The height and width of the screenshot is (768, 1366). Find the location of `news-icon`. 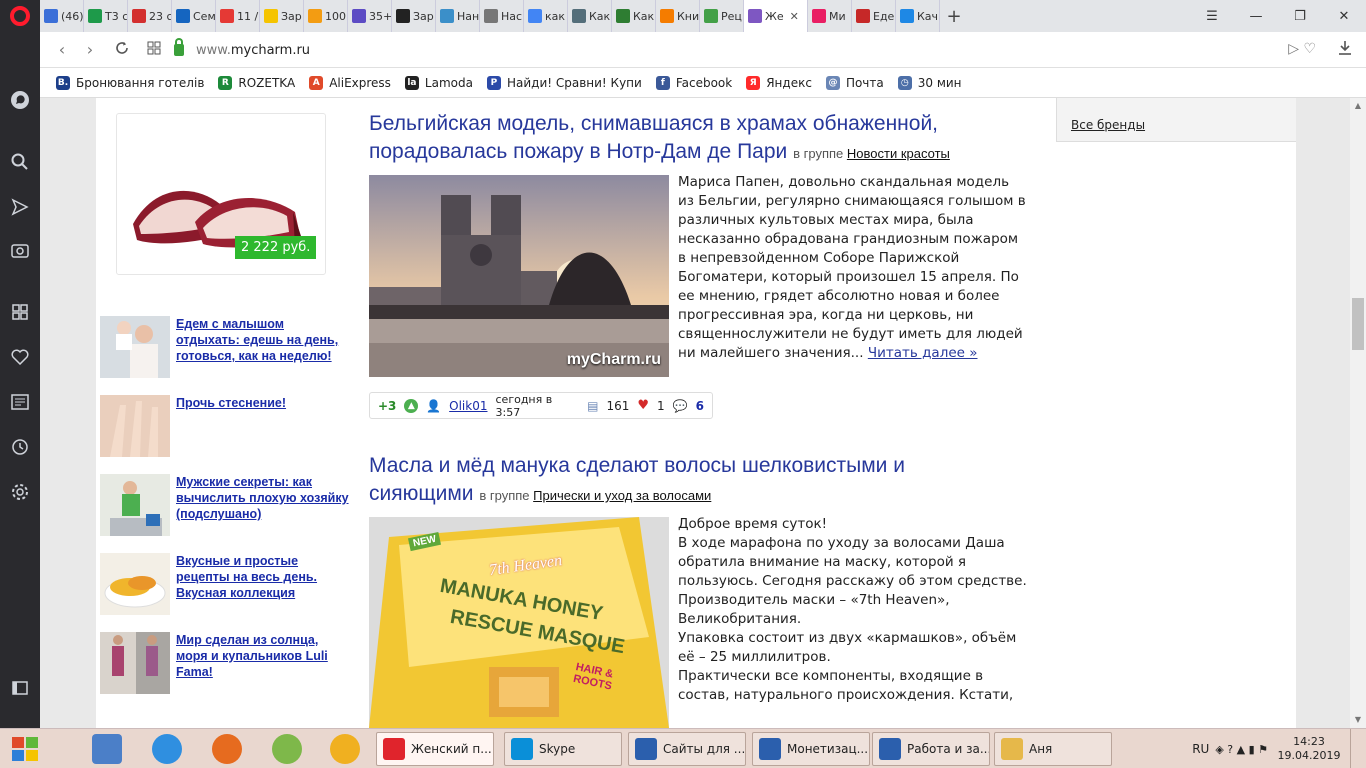

news-icon is located at coordinates (20, 402).